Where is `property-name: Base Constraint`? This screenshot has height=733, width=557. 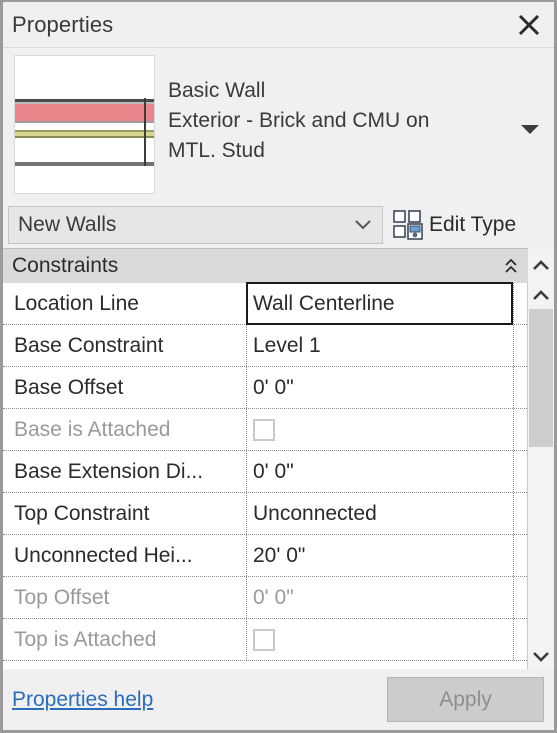
property-name: Base Constraint is located at coordinates (89, 345).